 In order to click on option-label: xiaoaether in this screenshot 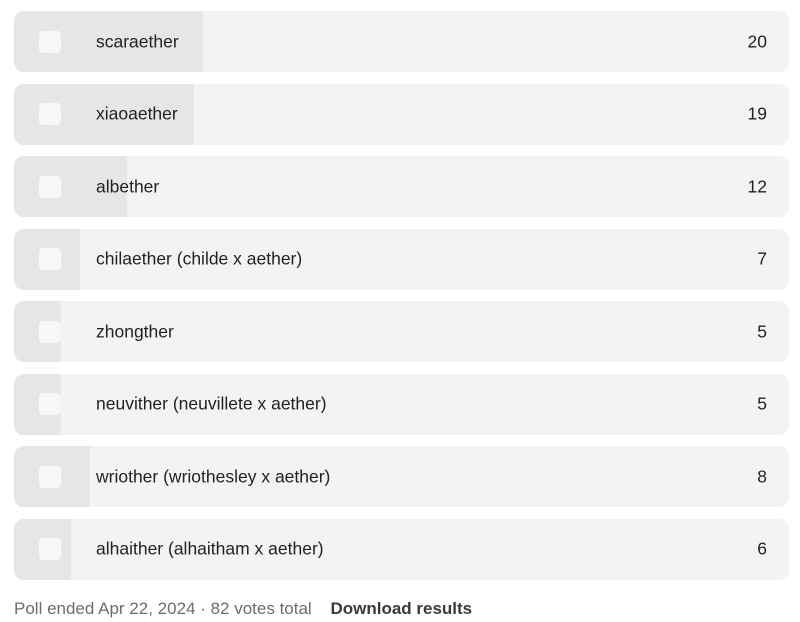, I will do `click(137, 113)`.